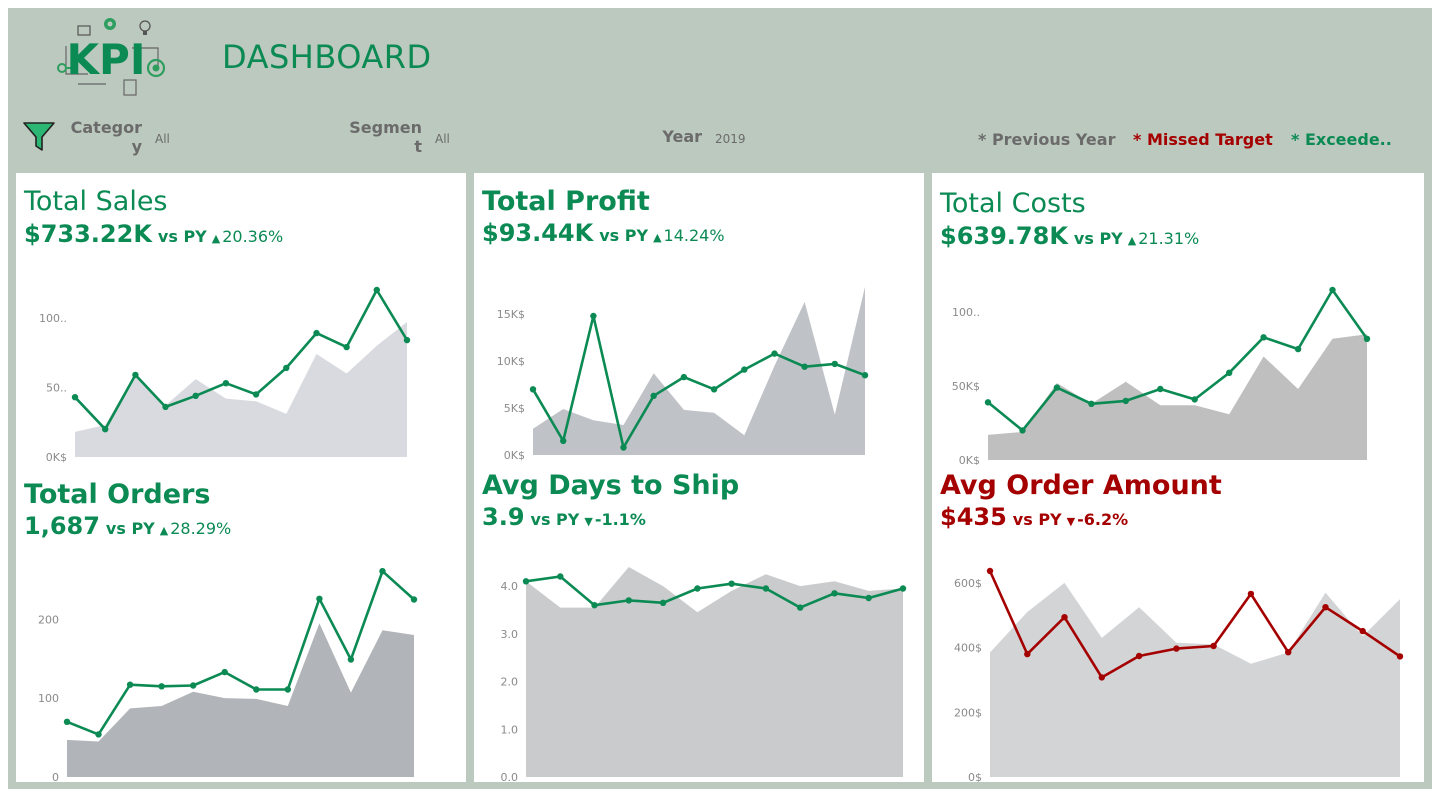 The image size is (1439, 797). What do you see at coordinates (730, 139) in the screenshot?
I see `year-filter-value: 2019` at bounding box center [730, 139].